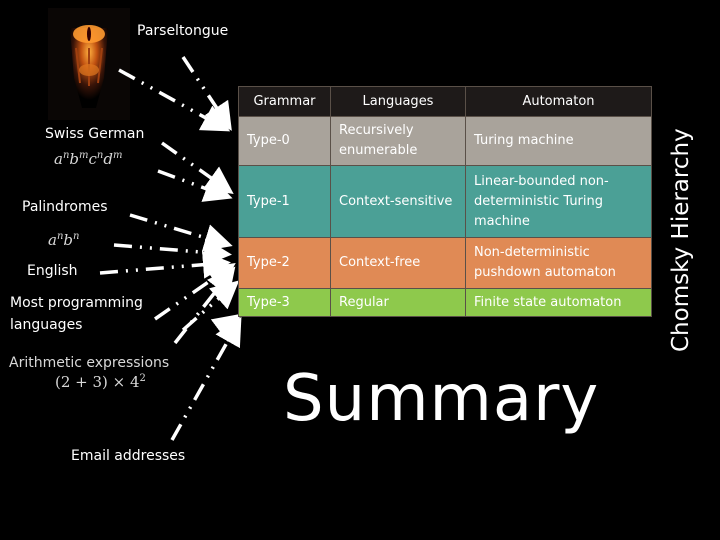  What do you see at coordinates (398, 141) in the screenshot?
I see `cell-languages: Recursively enumerable` at bounding box center [398, 141].